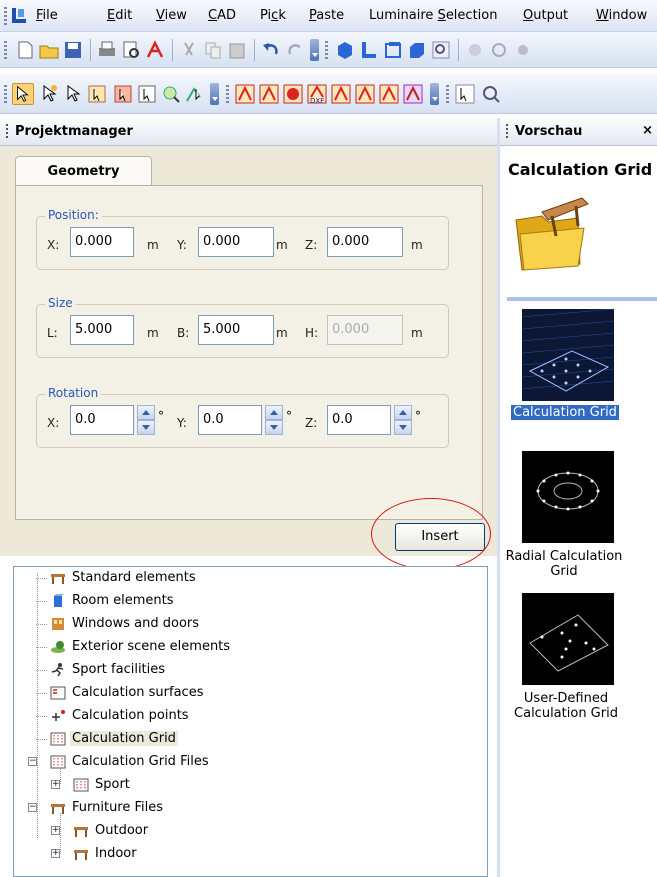 This screenshot has width=657, height=877. Describe the element at coordinates (491, 94) in the screenshot. I see `zoom-icon` at that location.